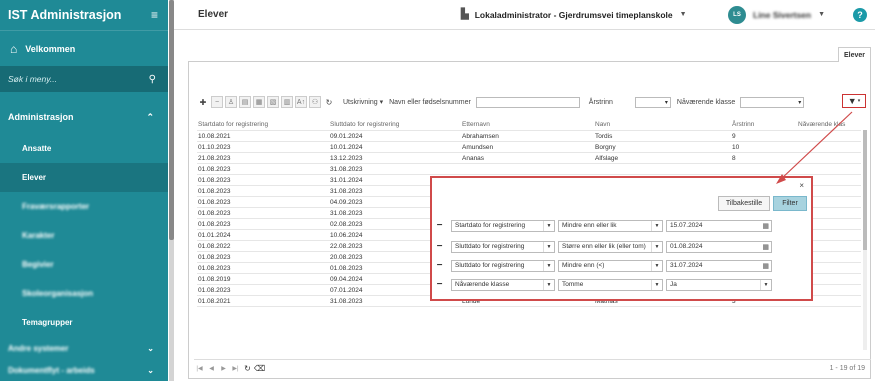  Describe the element at coordinates (301, 102) in the screenshot. I see `sort-icon: A↑` at that location.